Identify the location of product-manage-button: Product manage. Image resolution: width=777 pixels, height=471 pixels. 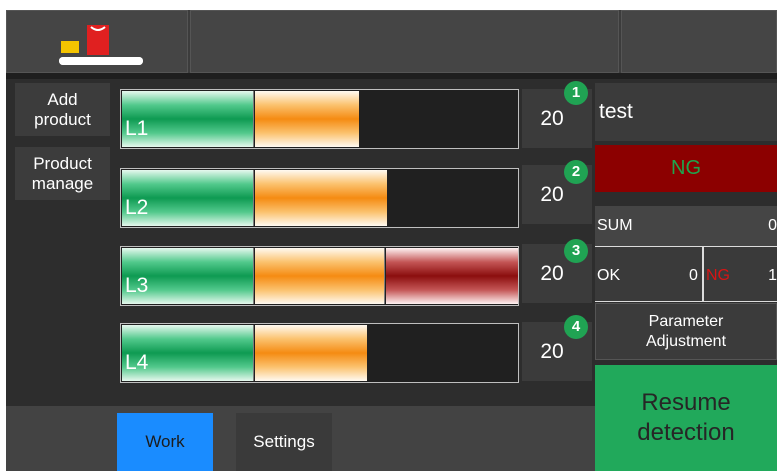
(62, 173).